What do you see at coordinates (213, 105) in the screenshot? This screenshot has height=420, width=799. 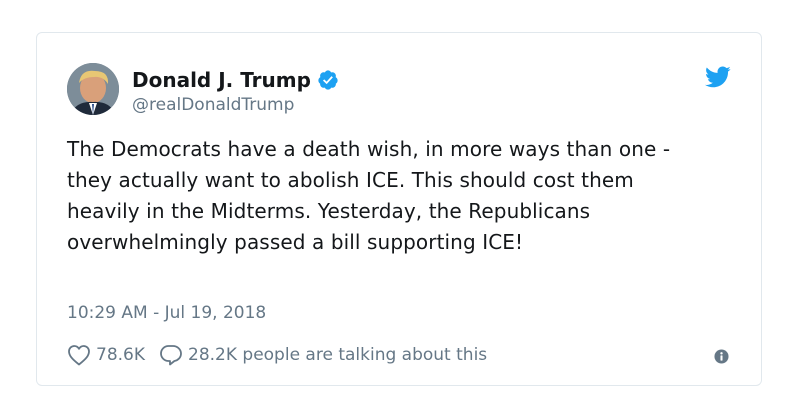 I see `author-handle: @realDonaldTrump` at bounding box center [213, 105].